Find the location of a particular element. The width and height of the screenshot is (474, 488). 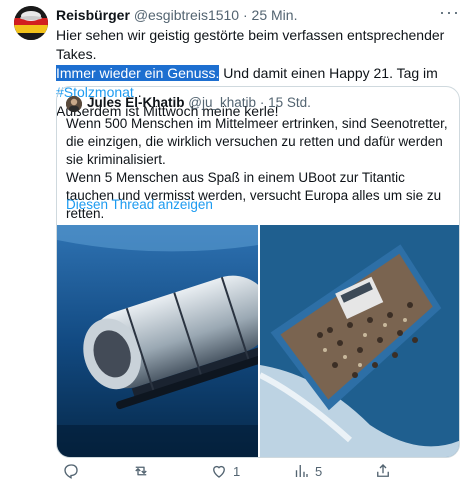

quoted-avatar is located at coordinates (74, 104).